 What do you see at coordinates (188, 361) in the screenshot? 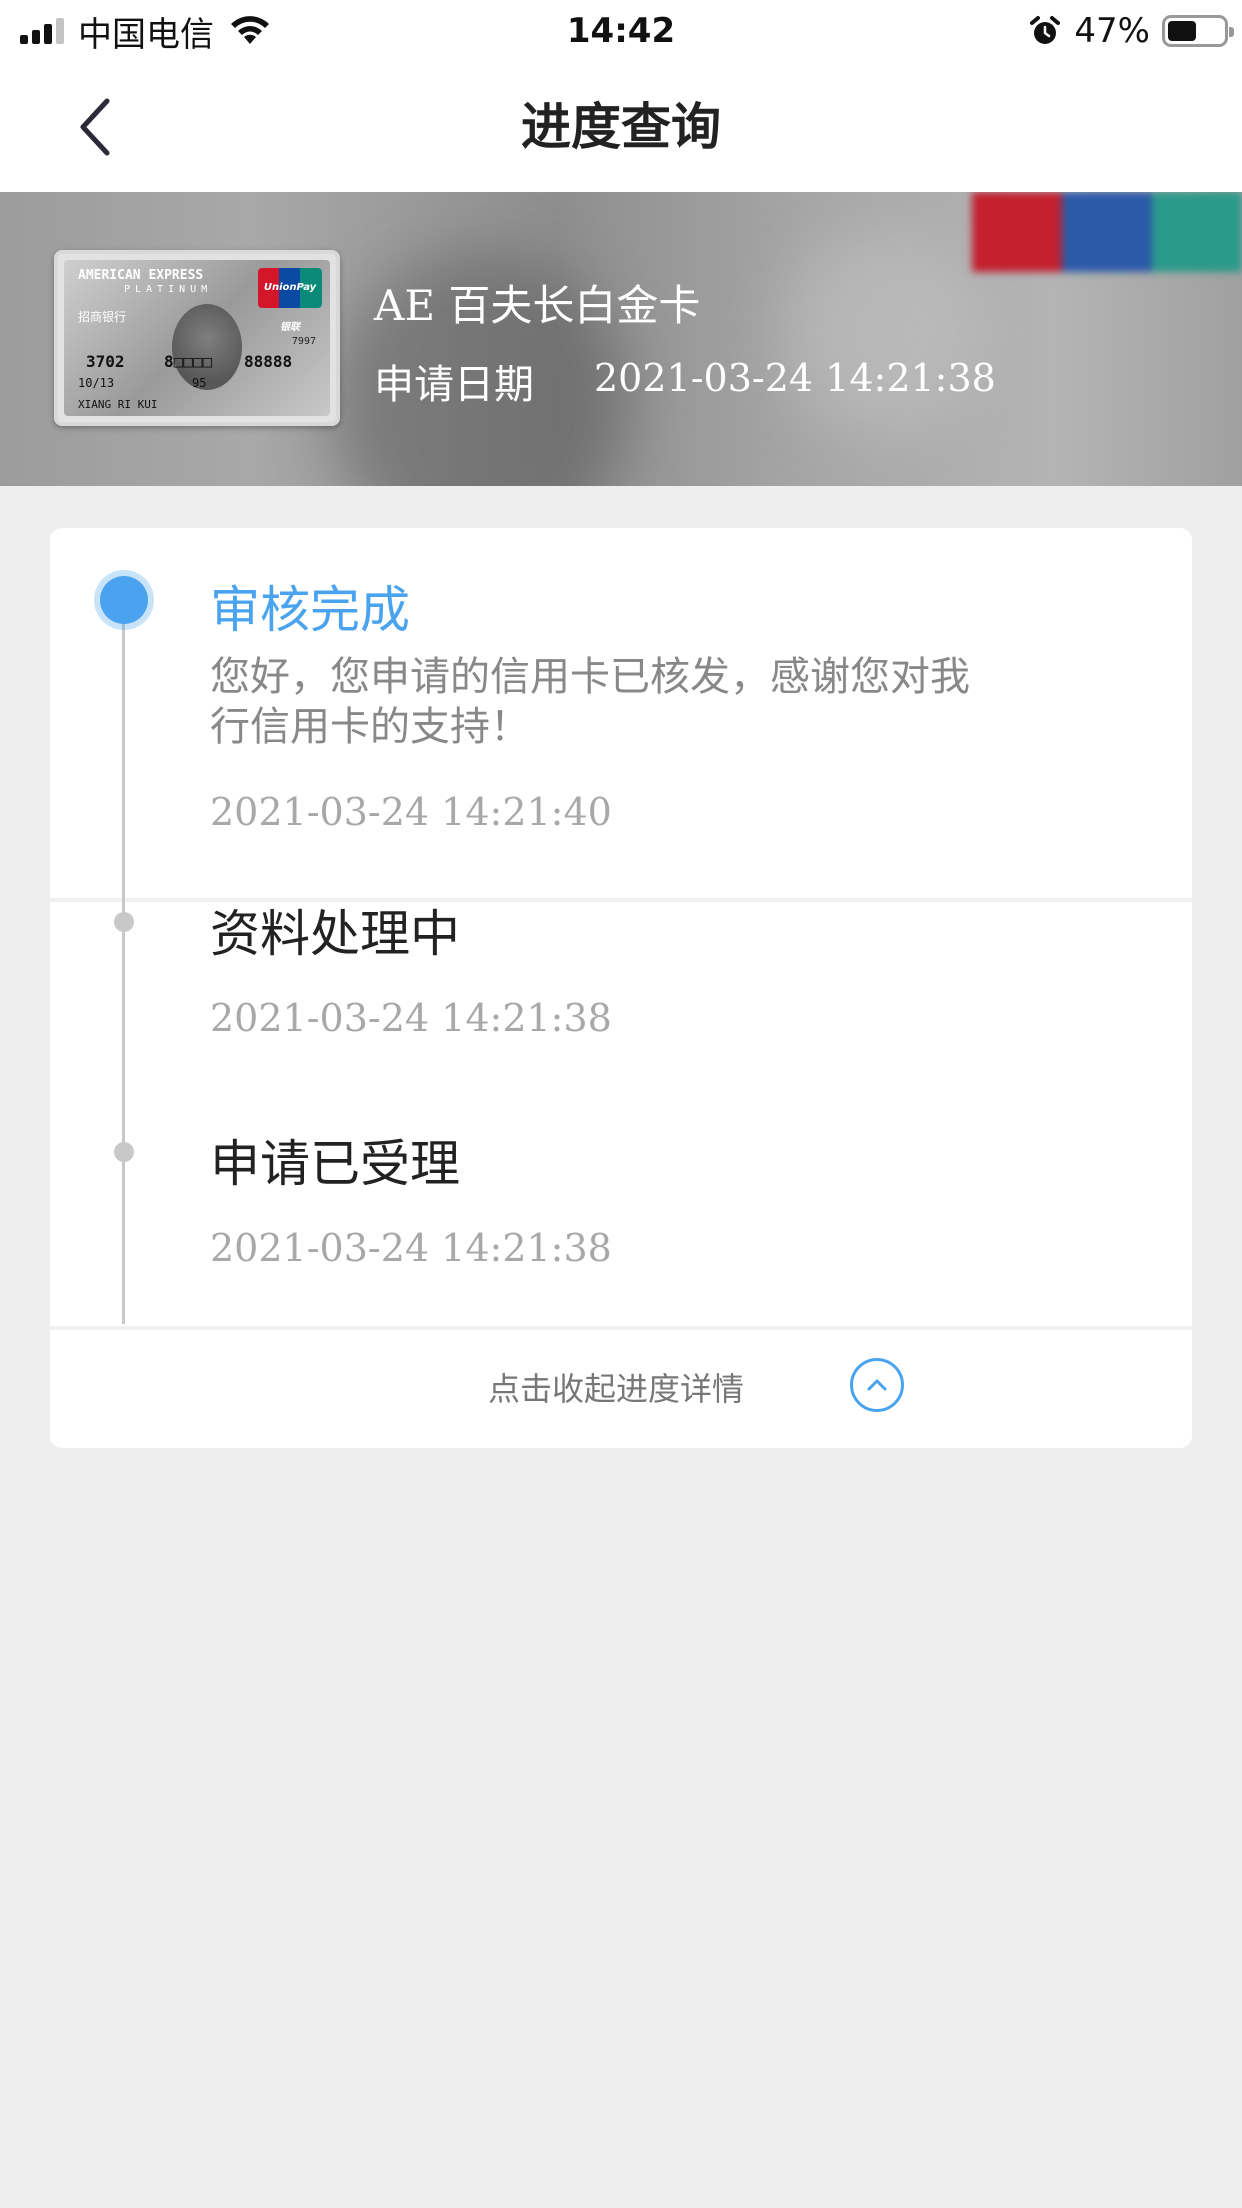
I see `card-number-mid: 8□□□□` at bounding box center [188, 361].